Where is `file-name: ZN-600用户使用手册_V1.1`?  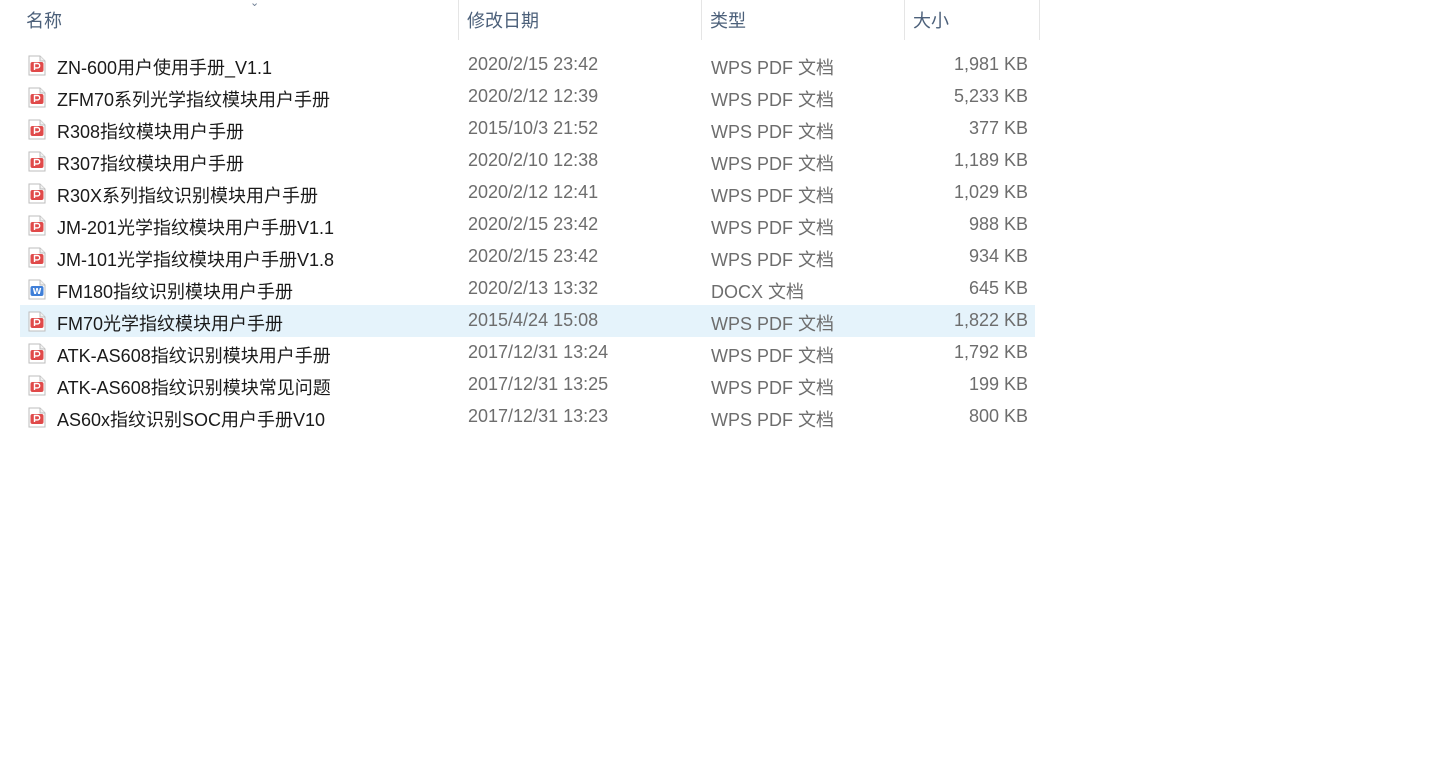 file-name: ZN-600用户使用手册_V1.1 is located at coordinates (165, 68).